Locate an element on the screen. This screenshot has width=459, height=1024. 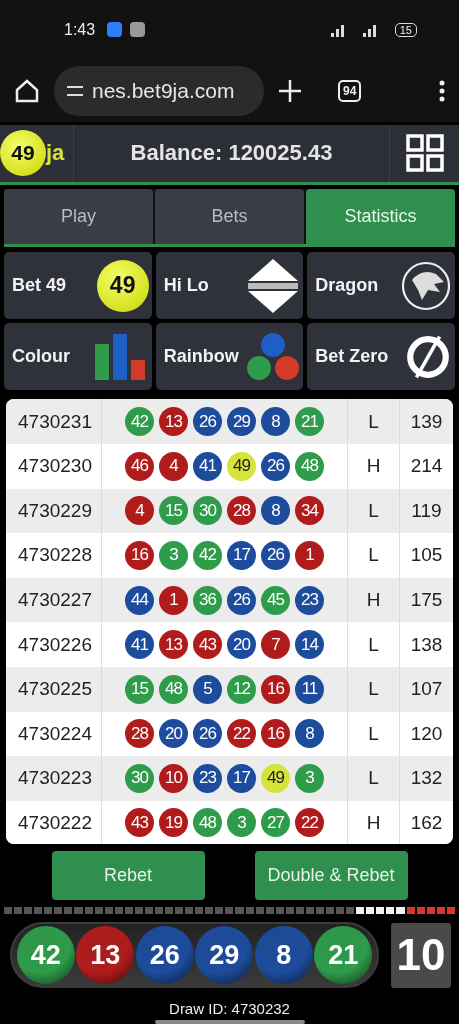
sum-cell-text: 175 is located at coordinates (426, 600).